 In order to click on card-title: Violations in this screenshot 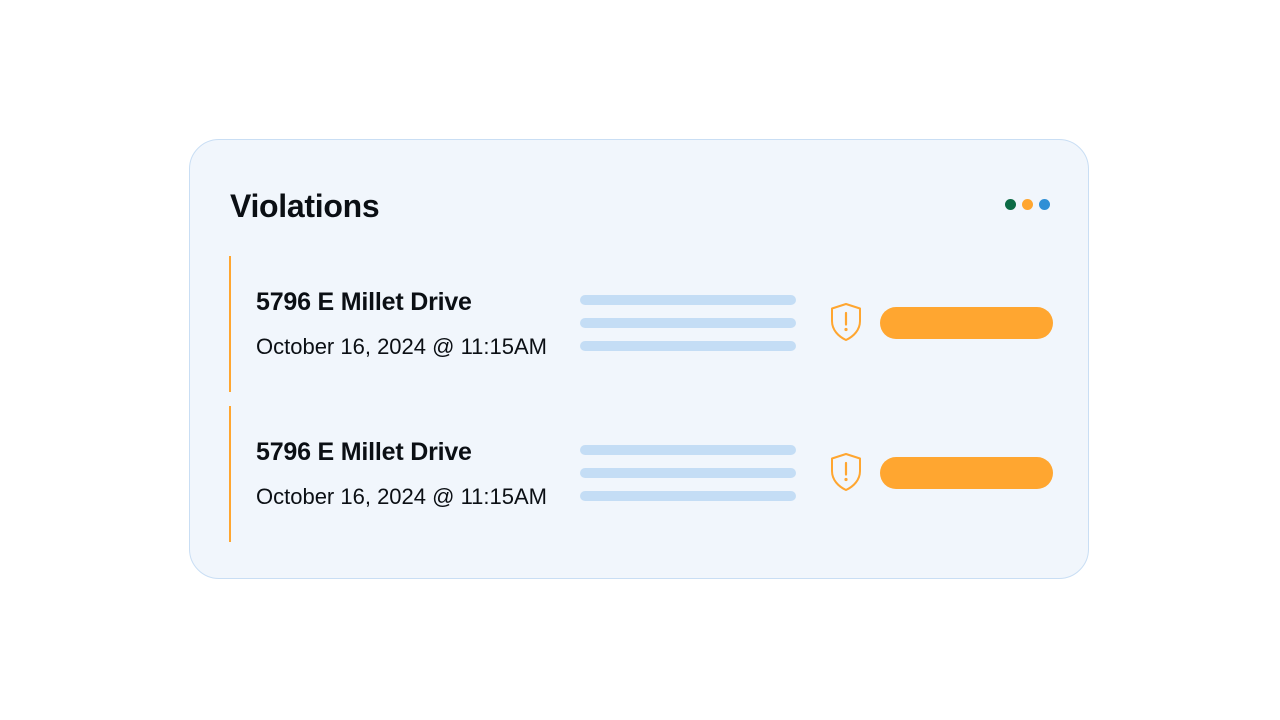, I will do `click(305, 206)`.